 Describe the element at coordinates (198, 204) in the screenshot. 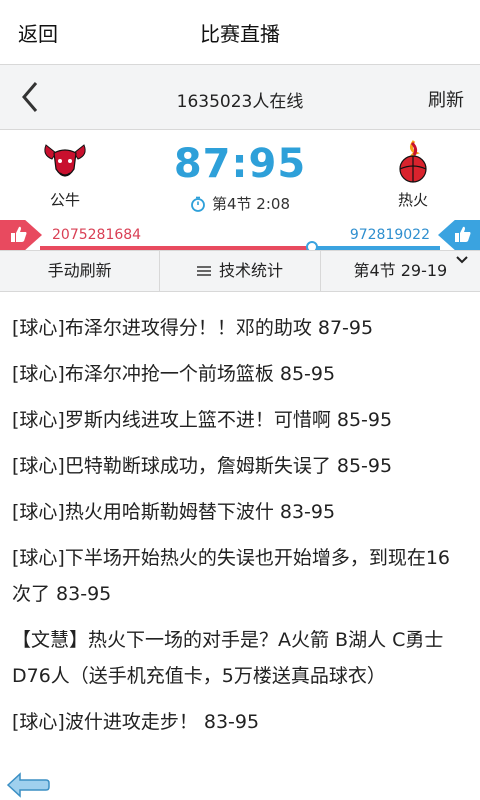

I see `stopwatch-icon` at that location.